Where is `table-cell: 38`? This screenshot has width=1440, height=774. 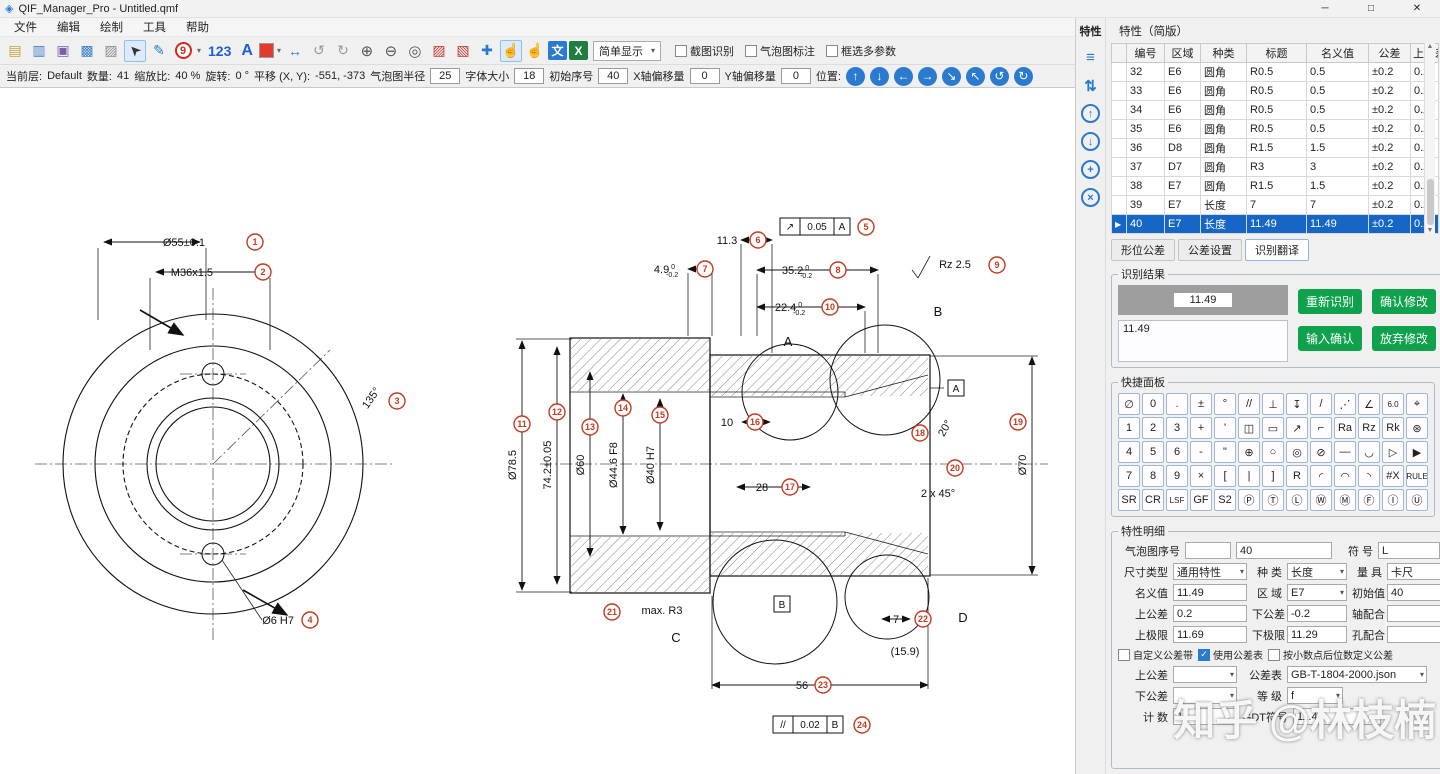
table-cell: 38 is located at coordinates (1145, 186).